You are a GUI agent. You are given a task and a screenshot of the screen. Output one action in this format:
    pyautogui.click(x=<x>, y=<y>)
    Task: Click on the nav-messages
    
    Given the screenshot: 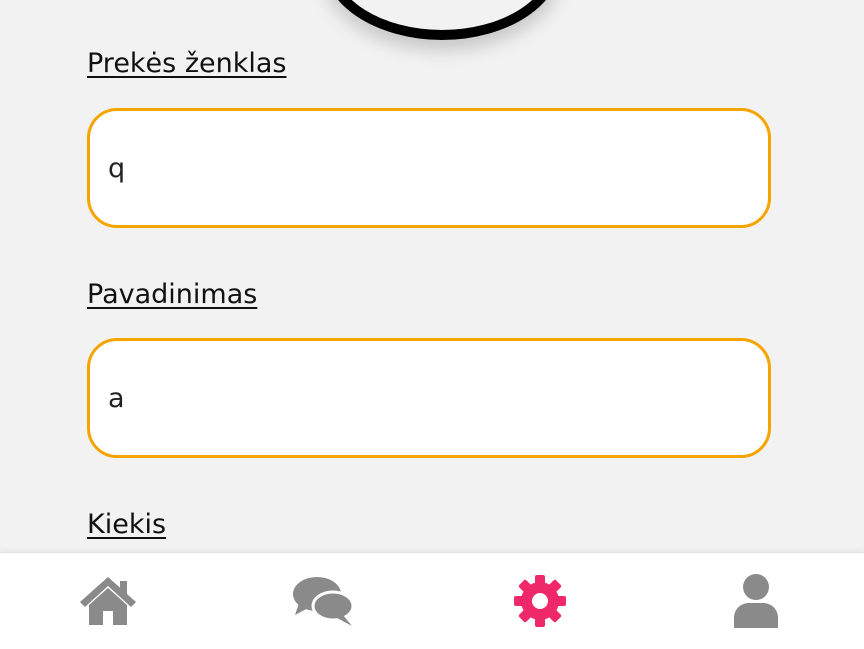 What is the action you would take?
    pyautogui.click(x=324, y=601)
    